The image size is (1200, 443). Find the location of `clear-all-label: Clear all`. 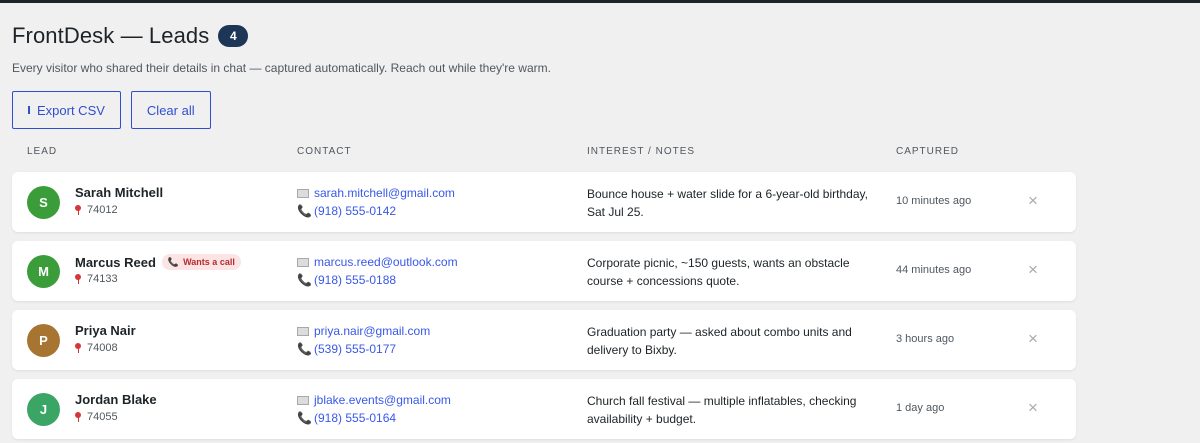

clear-all-label: Clear all is located at coordinates (170, 110).